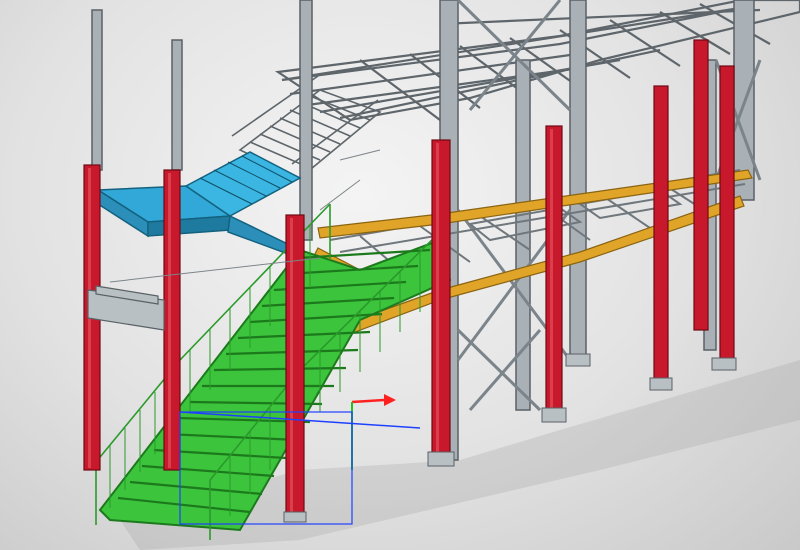 This screenshot has height=550, width=800. Describe the element at coordinates (204, 207) in the screenshot. I see `stair-landing` at that location.